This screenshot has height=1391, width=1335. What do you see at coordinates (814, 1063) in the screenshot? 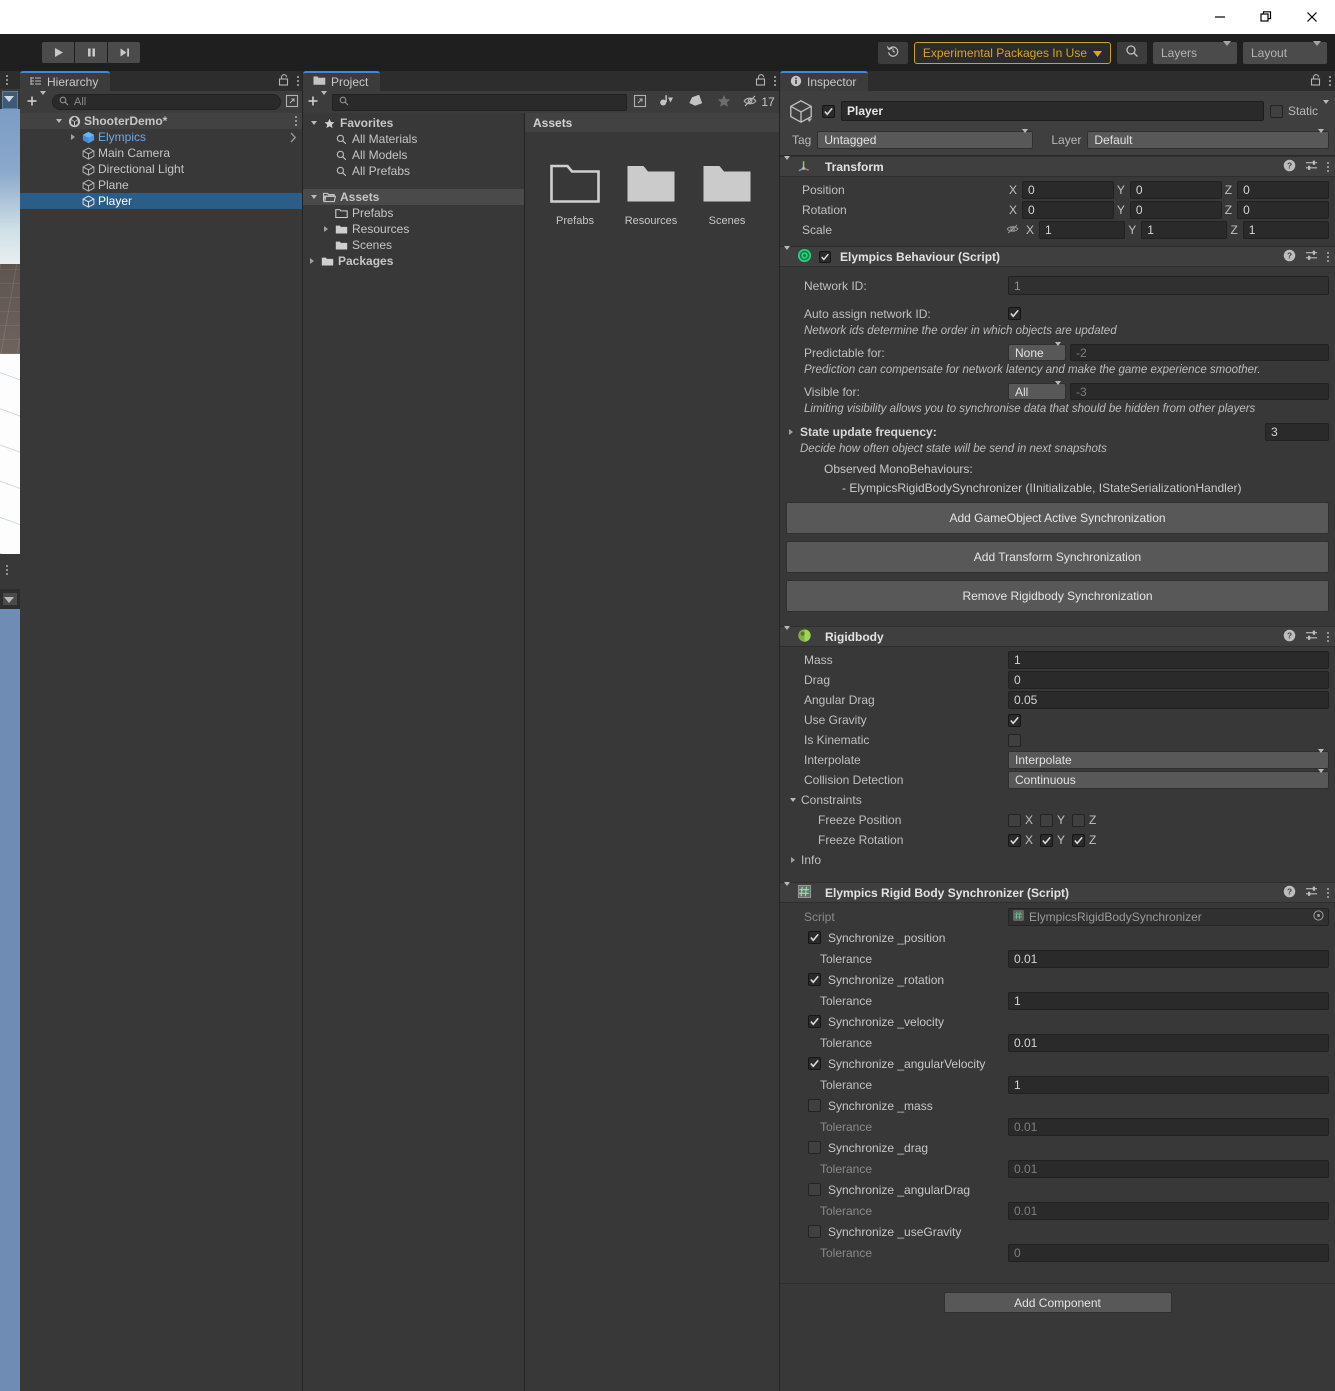
I see `sync-angular-velocity-checkbox` at bounding box center [814, 1063].